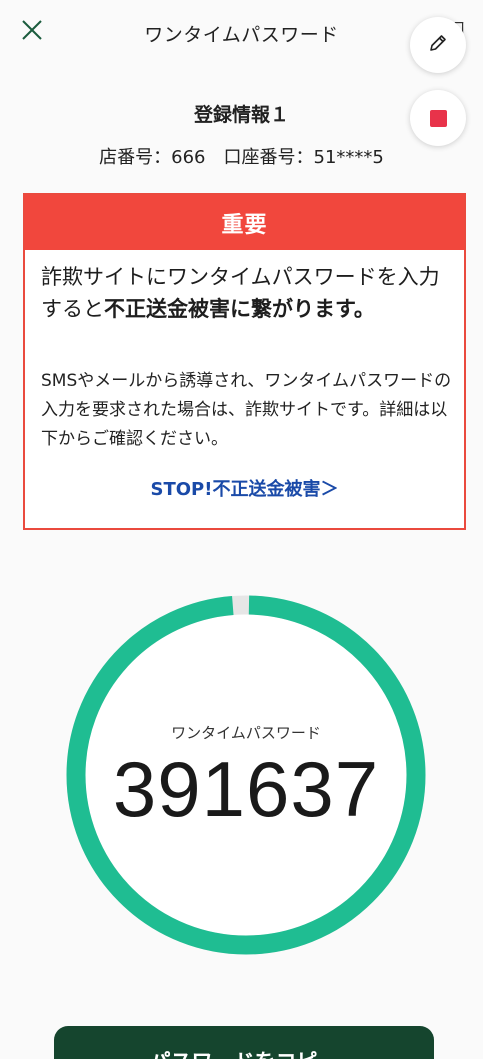 Image resolution: width=483 pixels, height=1059 pixels. I want to click on edit-button, so click(438, 45).